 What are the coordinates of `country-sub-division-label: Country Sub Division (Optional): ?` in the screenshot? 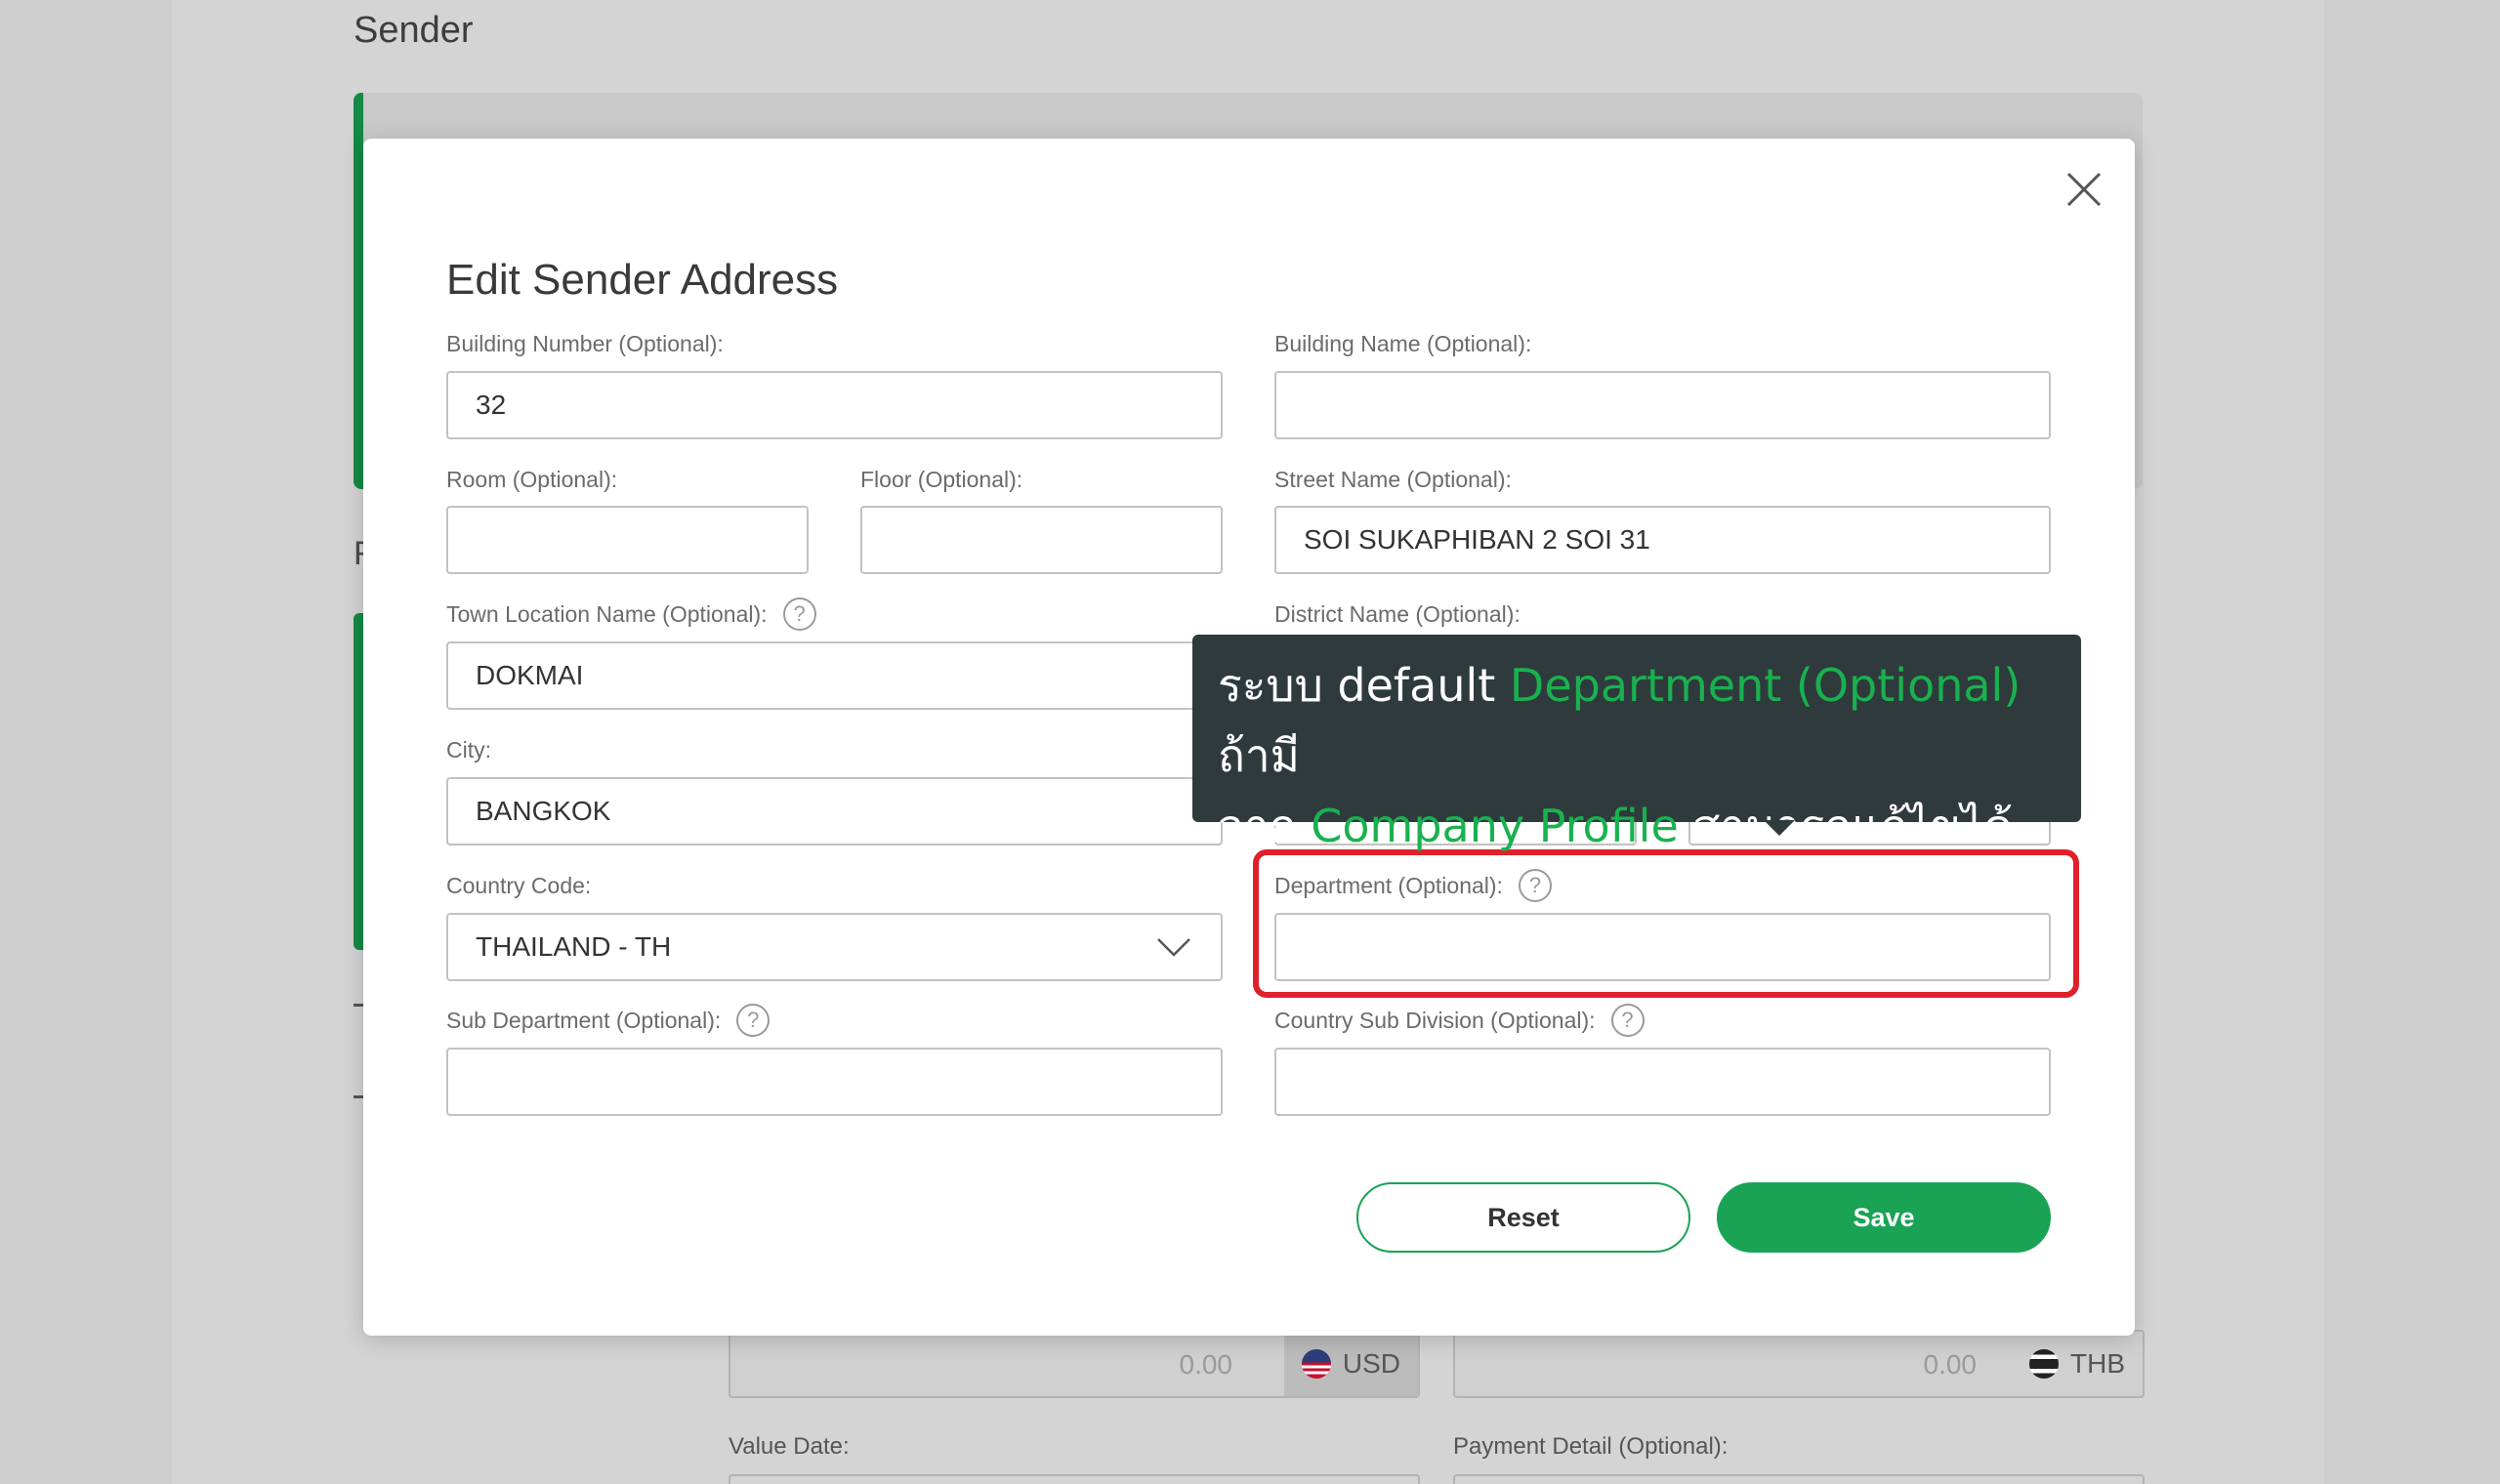 It's located at (1459, 1020).